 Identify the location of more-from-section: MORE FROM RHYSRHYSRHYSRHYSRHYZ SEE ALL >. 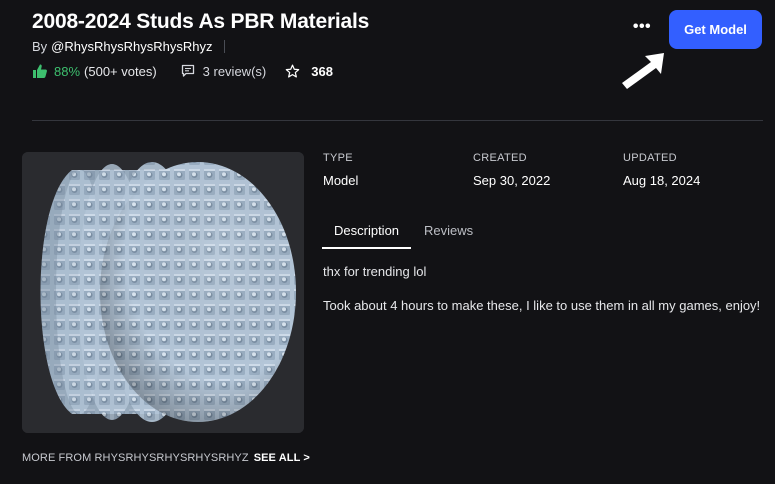
(166, 458).